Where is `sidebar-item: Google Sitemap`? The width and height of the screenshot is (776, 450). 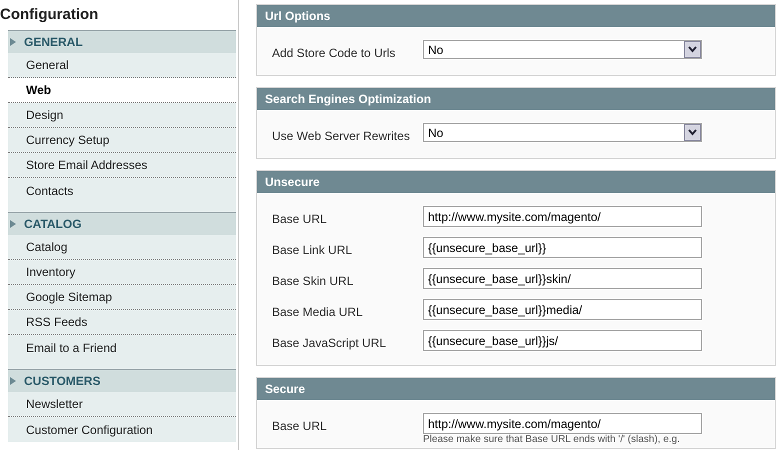
sidebar-item: Google Sitemap is located at coordinates (122, 297).